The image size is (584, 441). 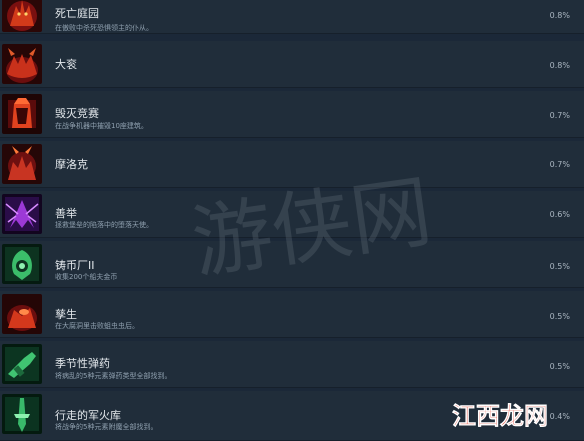 What do you see at coordinates (66, 64) in the screenshot?
I see `achievement-title: 大衮` at bounding box center [66, 64].